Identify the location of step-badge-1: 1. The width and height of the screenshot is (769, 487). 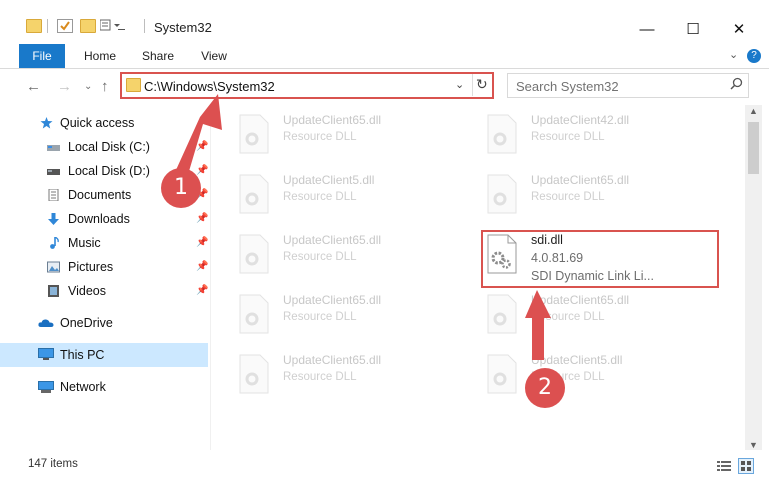
(181, 188).